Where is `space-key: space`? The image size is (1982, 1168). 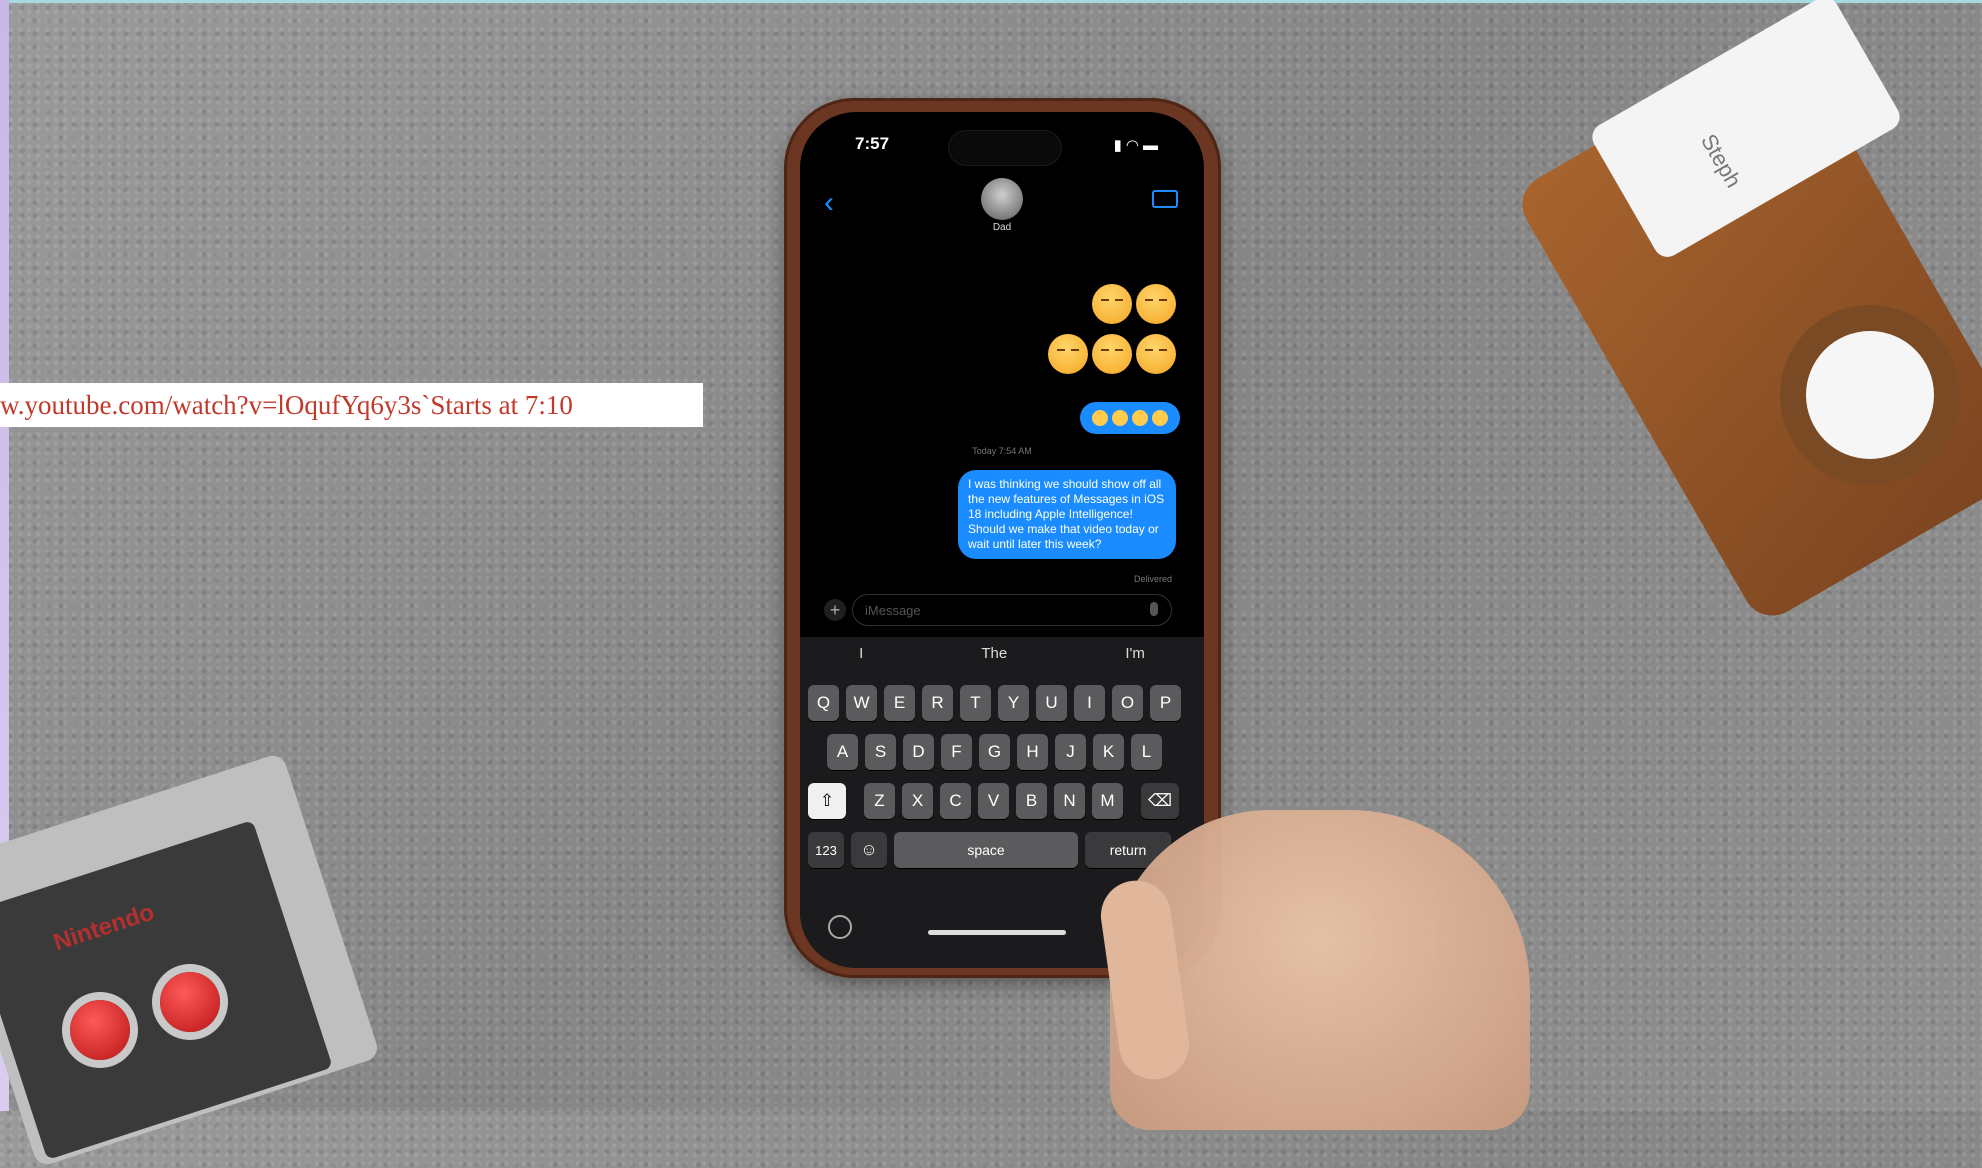
space-key: space is located at coordinates (986, 850).